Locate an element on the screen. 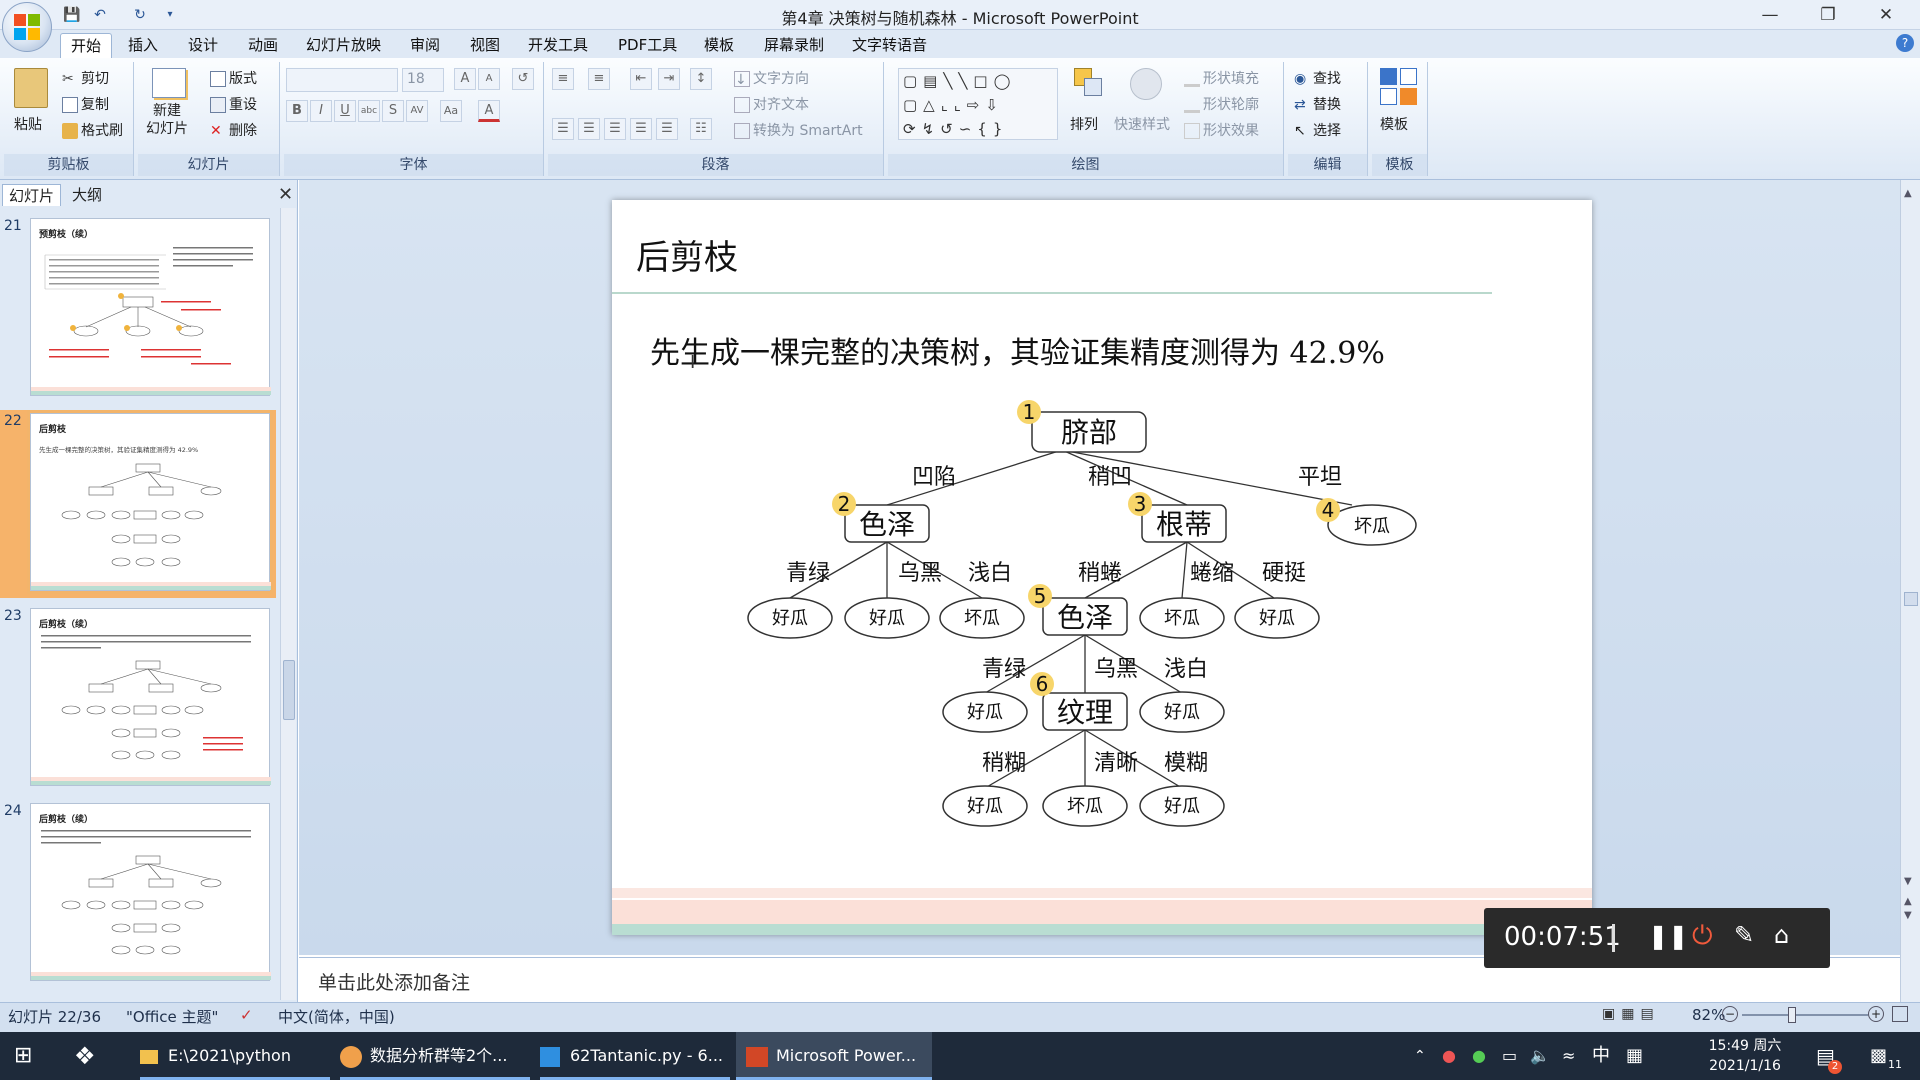 The width and height of the screenshot is (1920, 1080). zoom-in-icon: + is located at coordinates (1876, 1014).